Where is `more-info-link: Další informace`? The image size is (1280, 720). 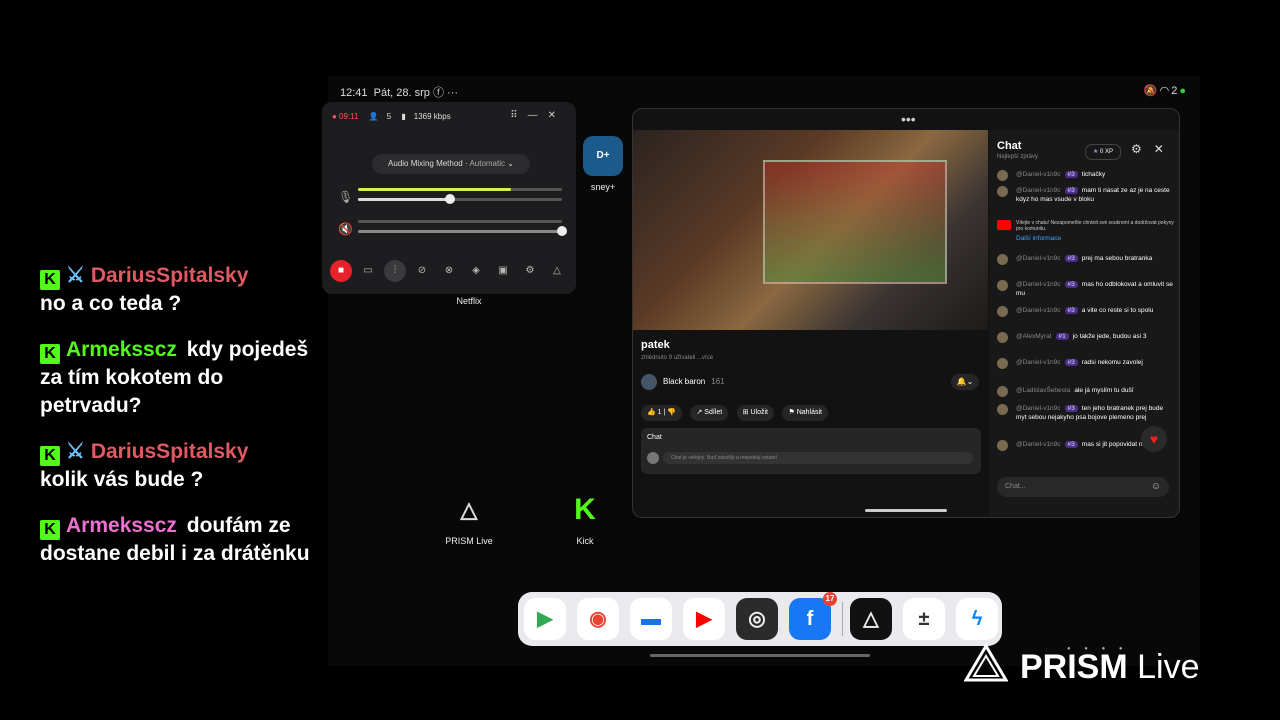 more-info-link: Další informace is located at coordinates (1095, 238).